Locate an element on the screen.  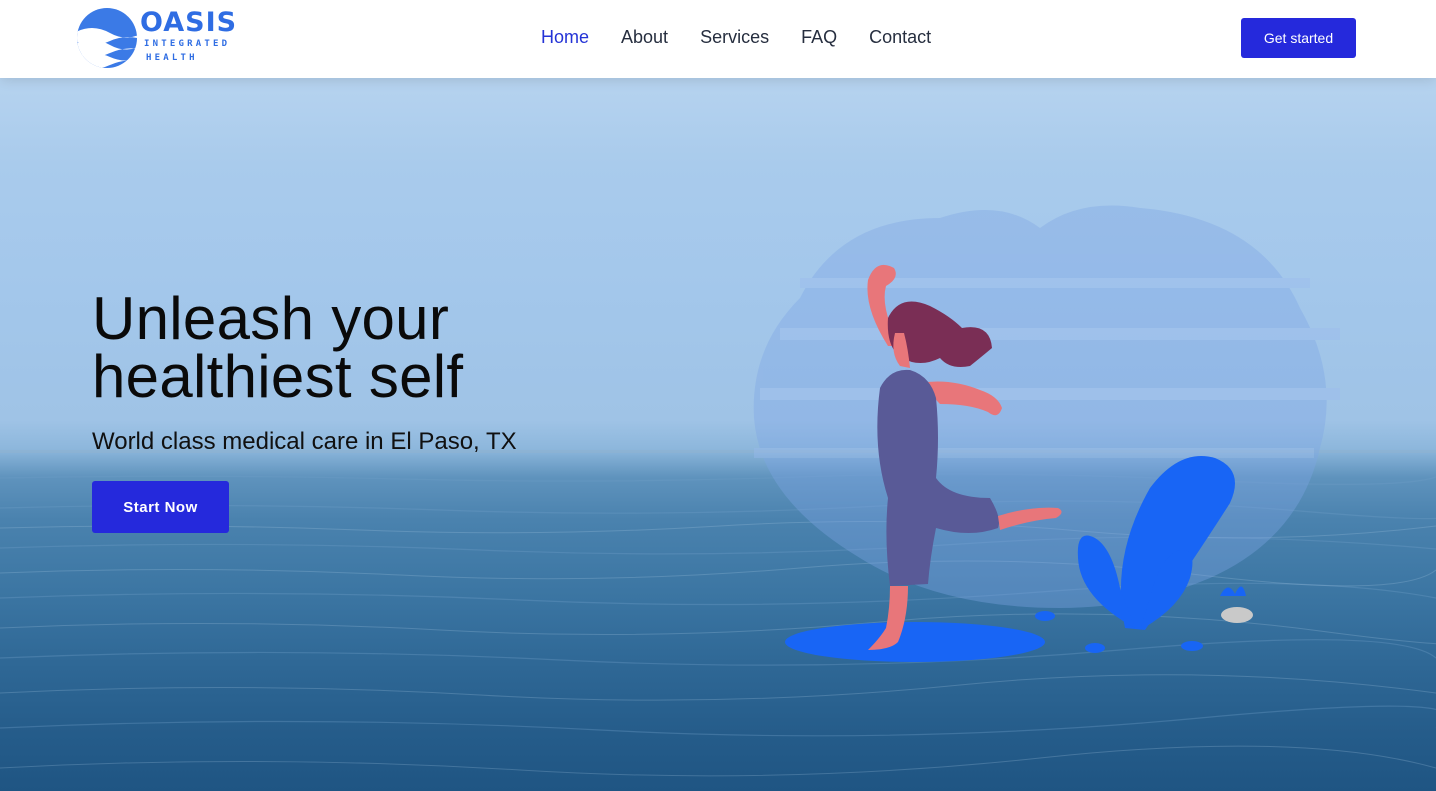
hero-subheadline: World class medical care in El Paso, TX is located at coordinates (304, 441).